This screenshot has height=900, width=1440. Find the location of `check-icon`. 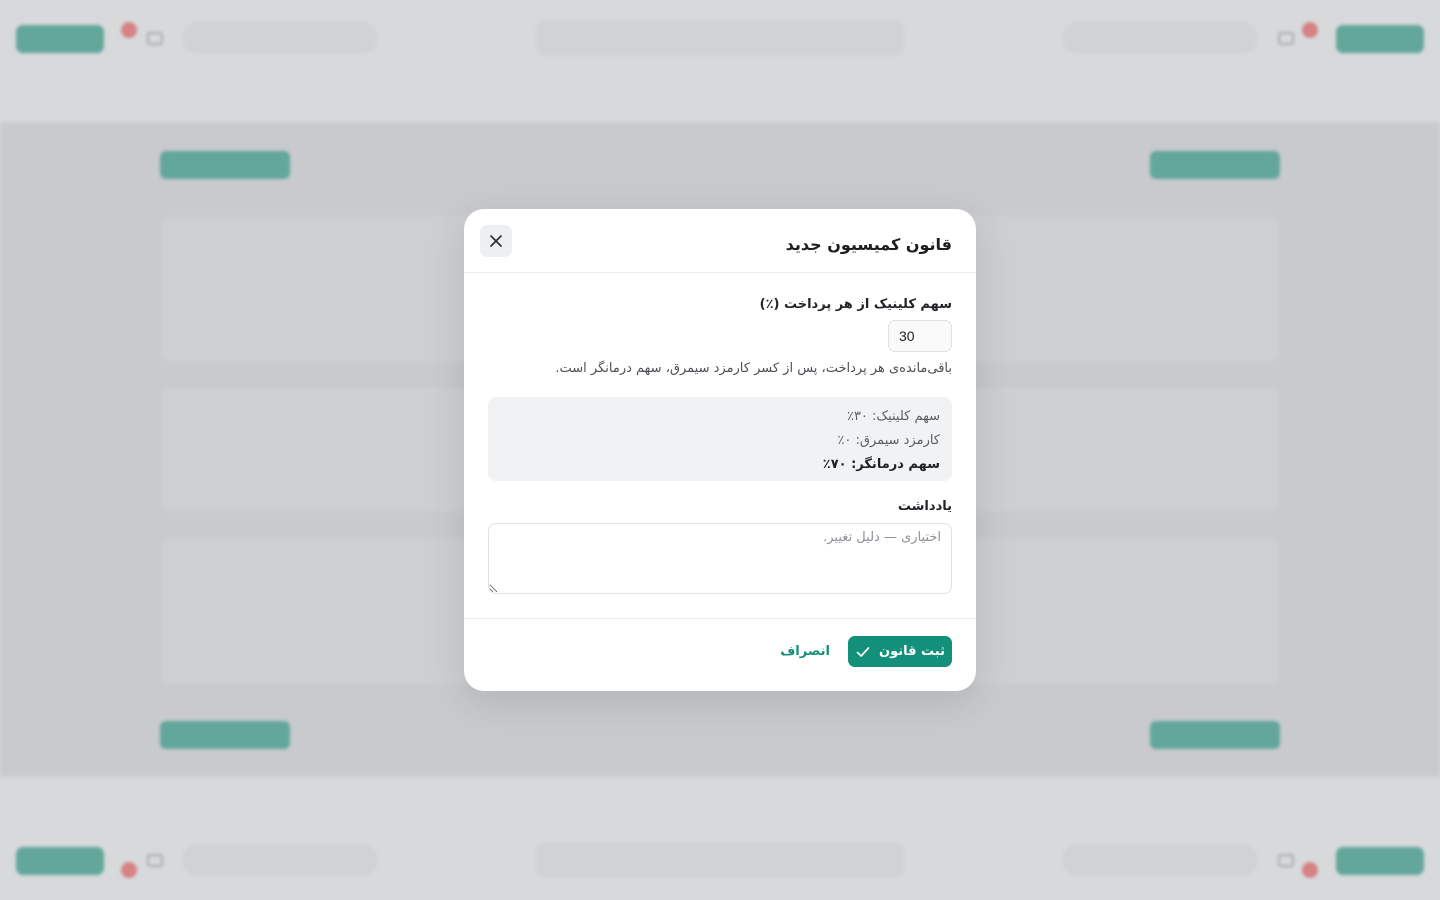

check-icon is located at coordinates (863, 651).